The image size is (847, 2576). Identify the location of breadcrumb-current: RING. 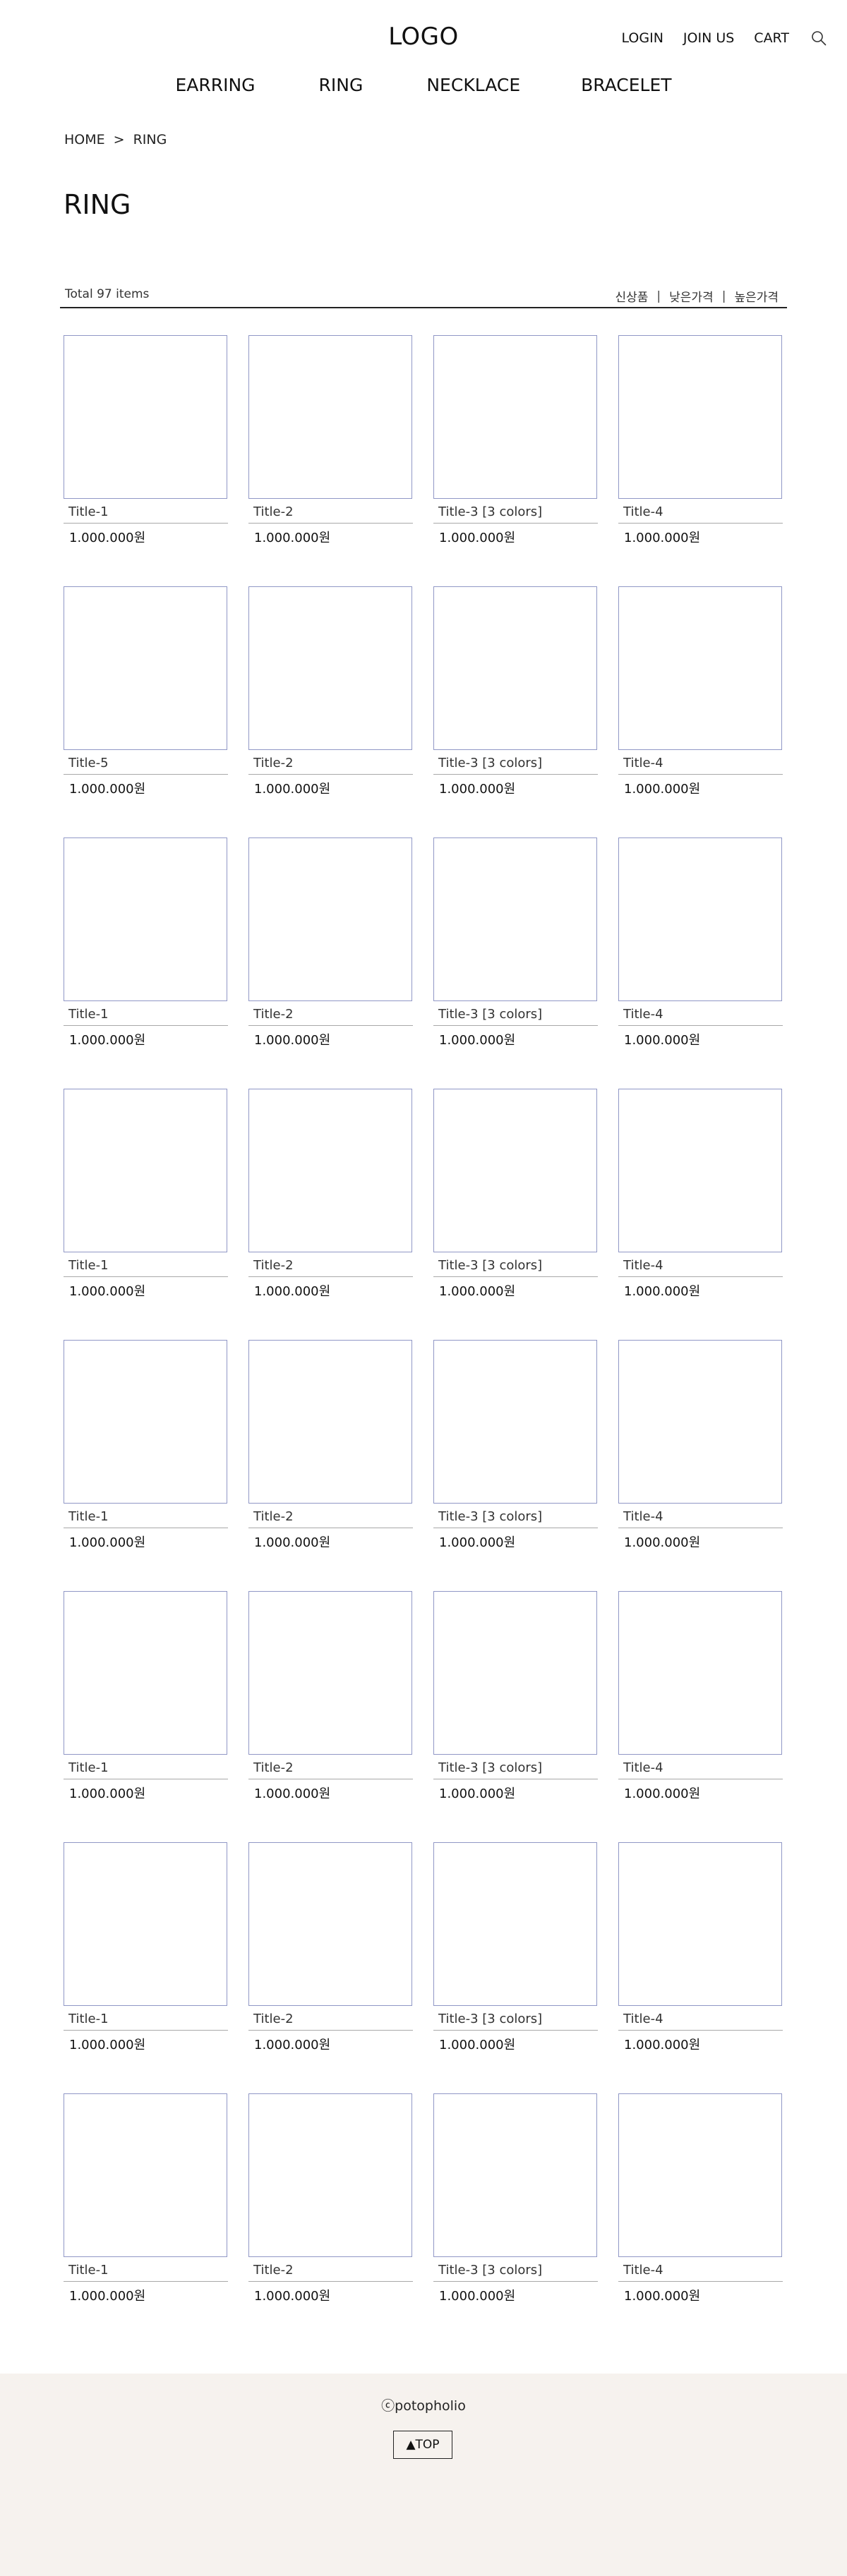
(150, 139).